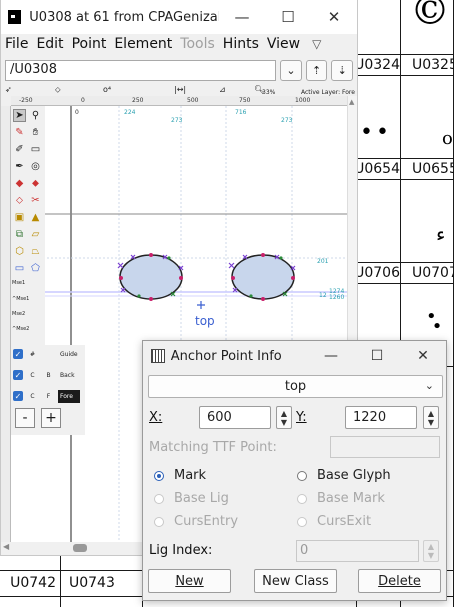  I want to click on menu-element: Element, so click(145, 44).